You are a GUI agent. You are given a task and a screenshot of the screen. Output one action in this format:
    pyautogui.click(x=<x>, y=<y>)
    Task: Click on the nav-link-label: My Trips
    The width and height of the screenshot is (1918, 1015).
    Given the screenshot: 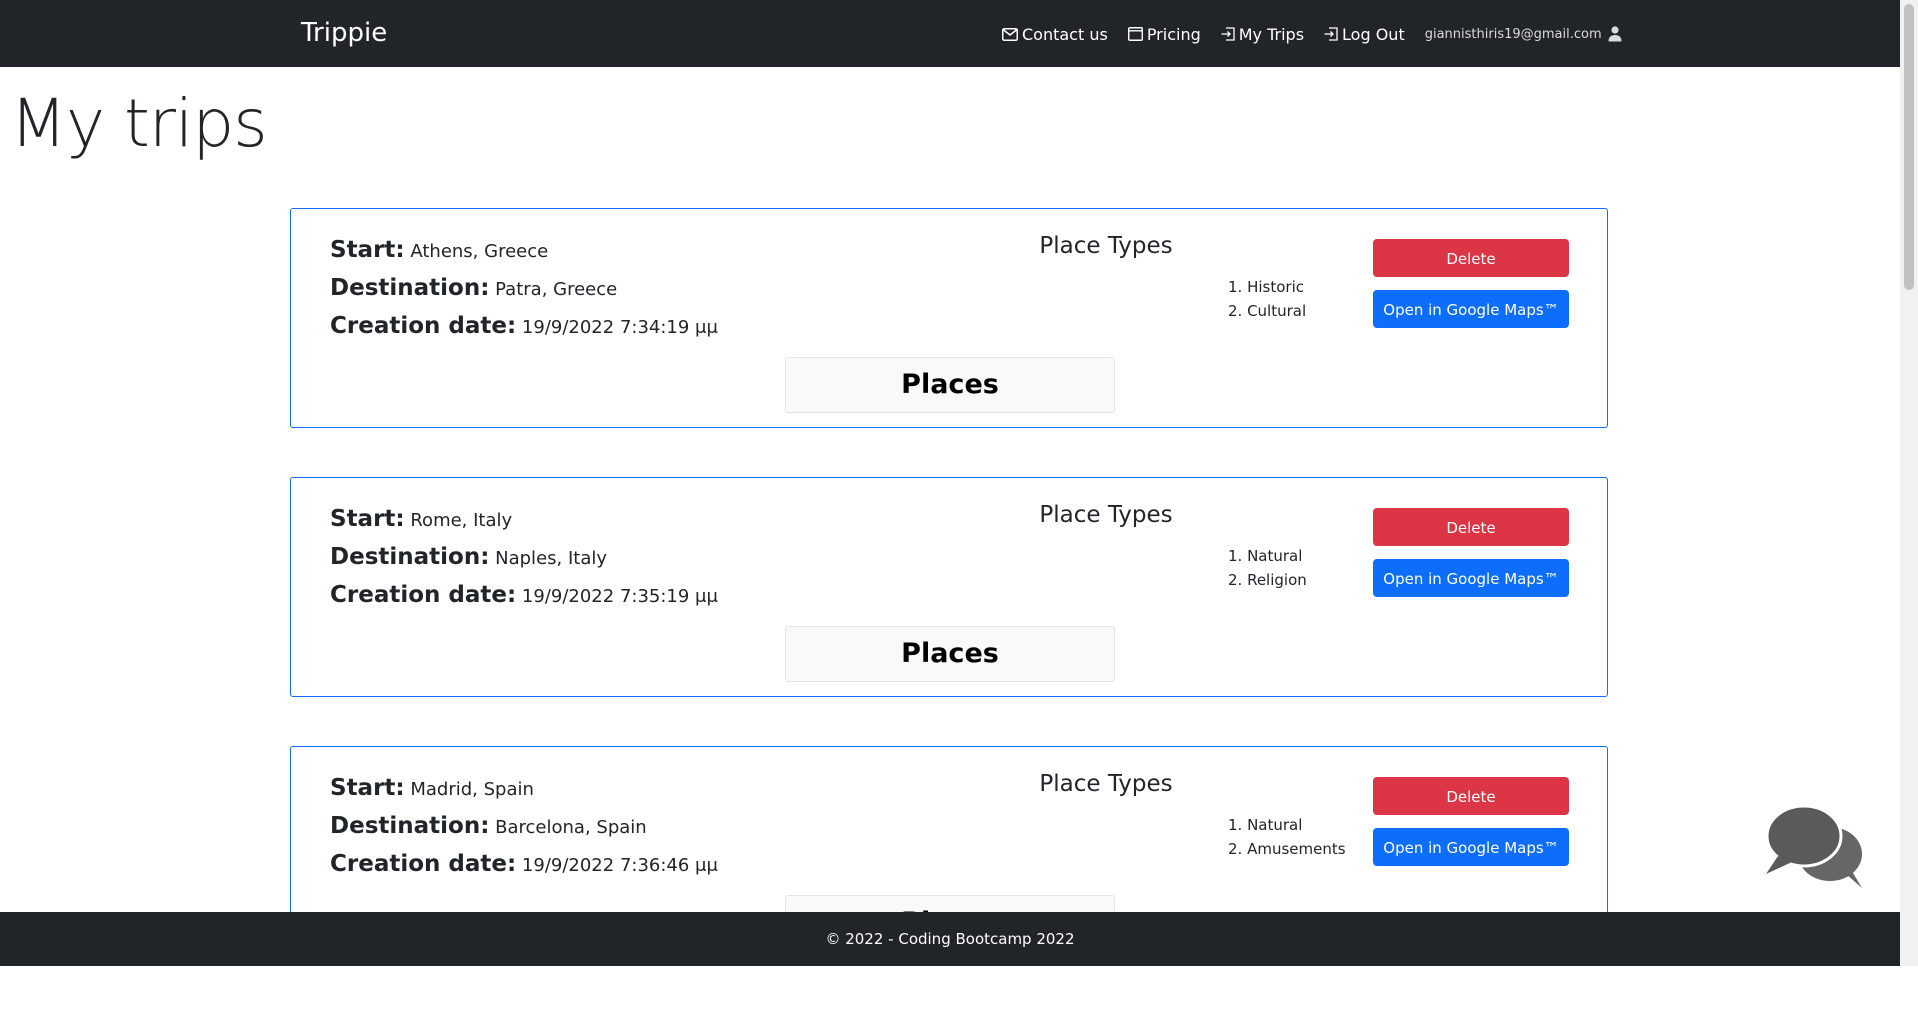 What is the action you would take?
    pyautogui.click(x=1271, y=34)
    